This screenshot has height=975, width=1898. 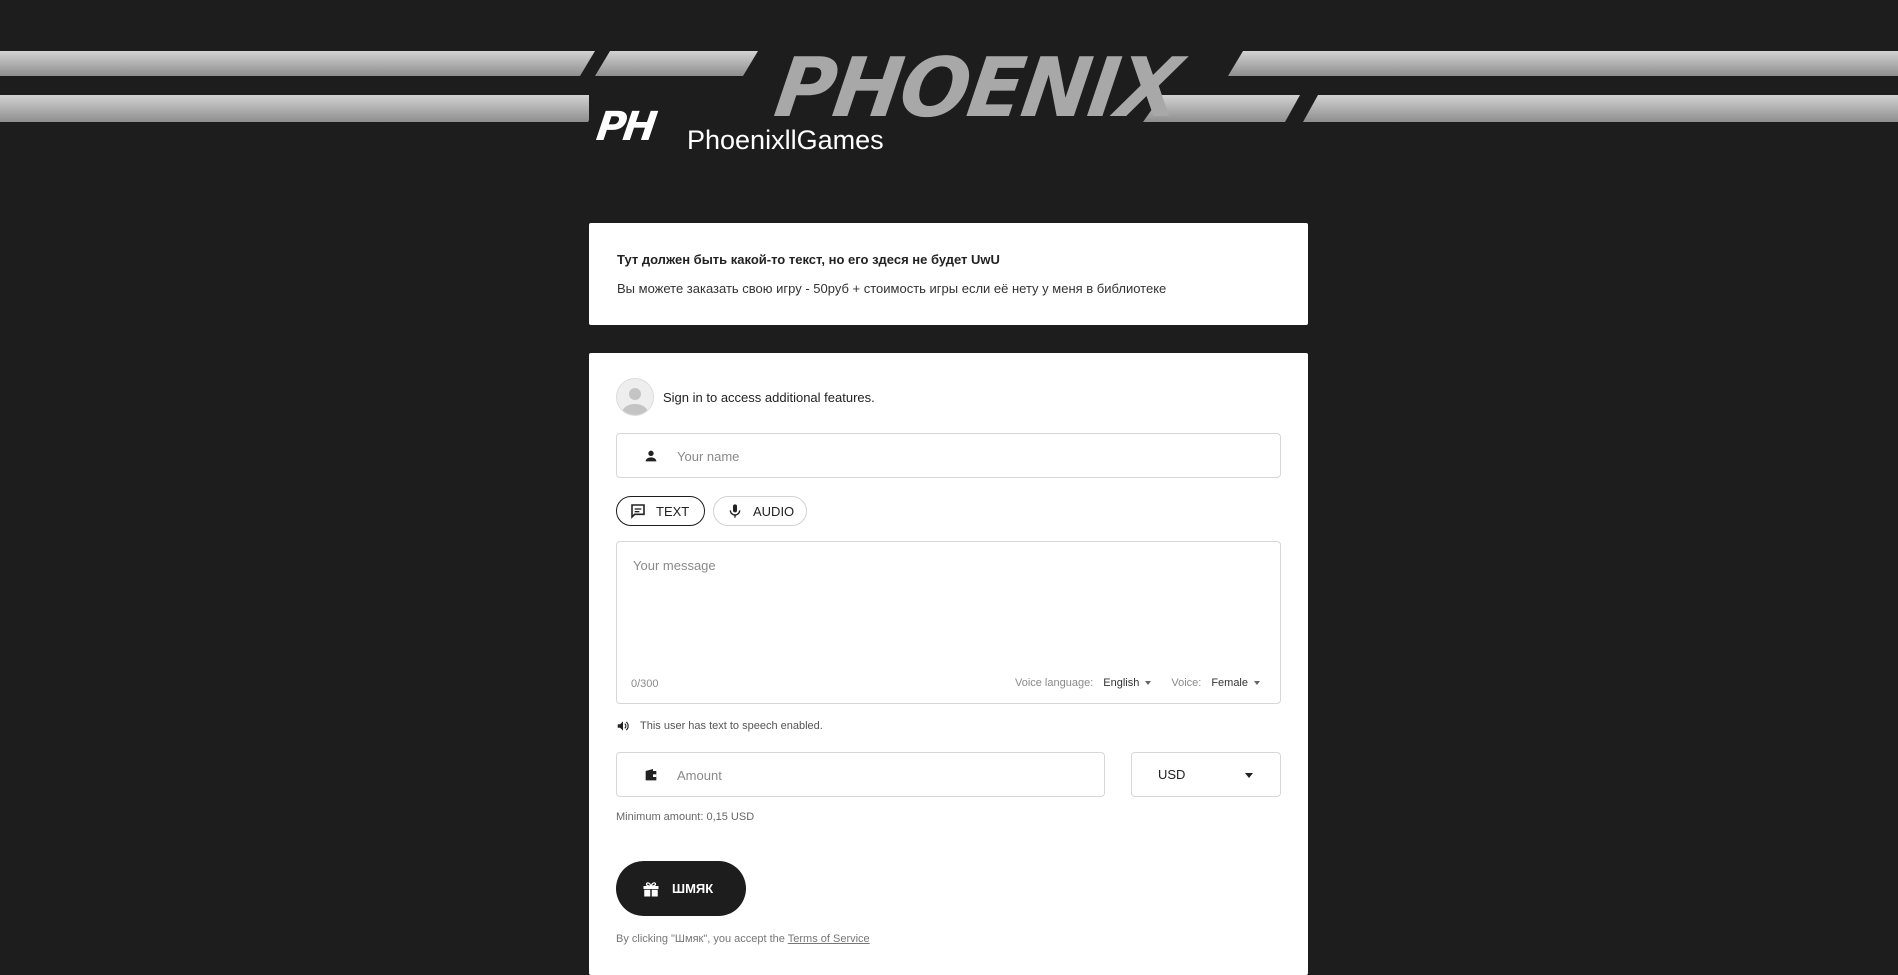 I want to click on signin-link: Sign in, so click(x=683, y=397).